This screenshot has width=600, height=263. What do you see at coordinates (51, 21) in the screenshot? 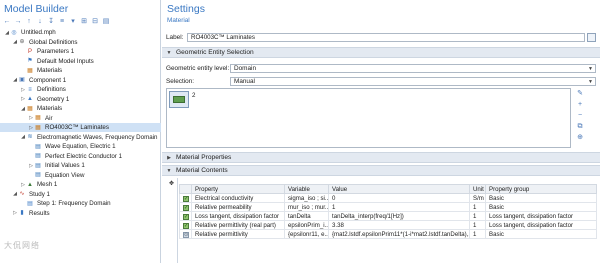
I see `toolbar-button-icon: ↧` at bounding box center [51, 21].